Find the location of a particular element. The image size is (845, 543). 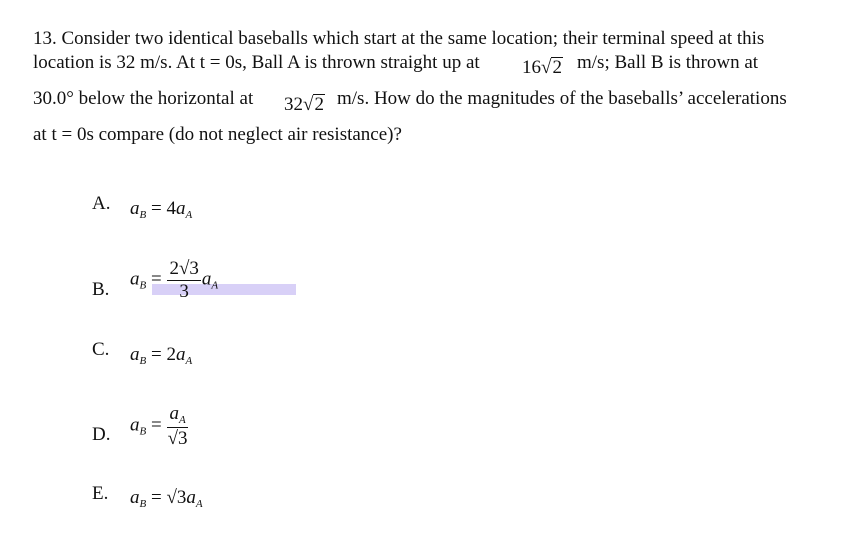

math-token: aA is located at coordinates (177, 415).